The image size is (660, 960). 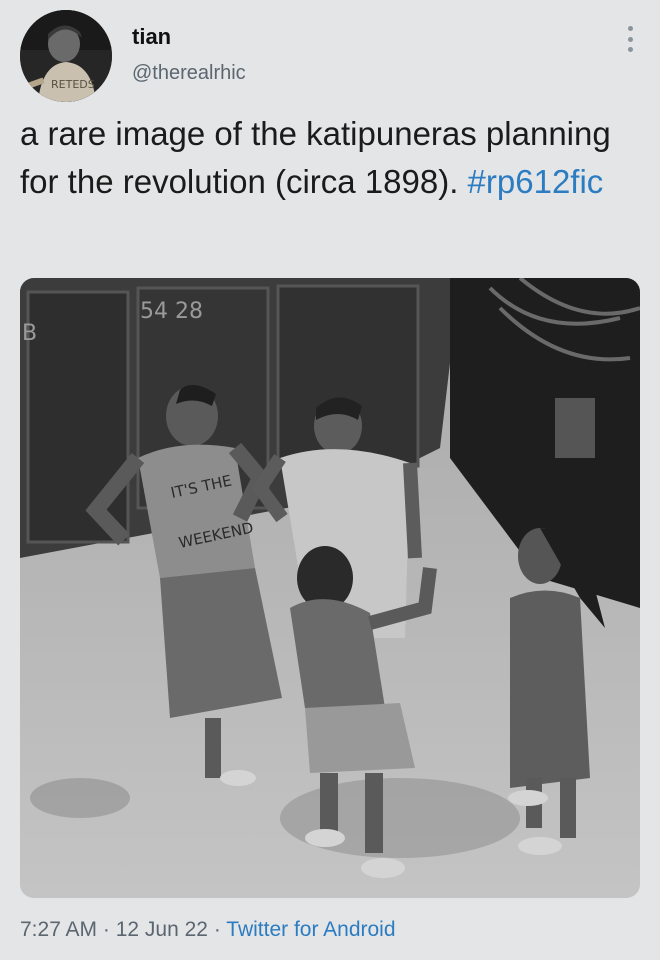 I want to click on tweet-time: 7:27 AM, so click(x=58, y=929).